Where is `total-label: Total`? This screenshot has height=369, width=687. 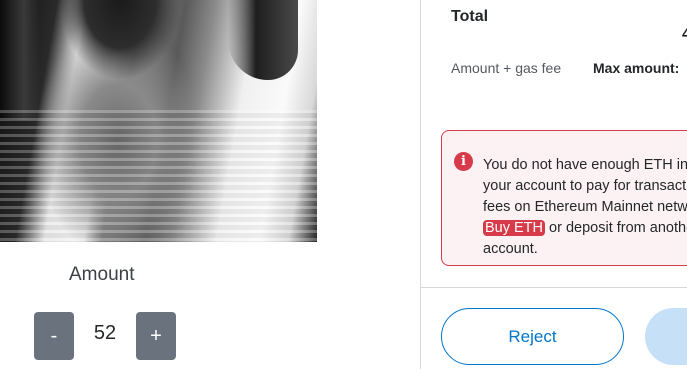
total-label: Total is located at coordinates (470, 16).